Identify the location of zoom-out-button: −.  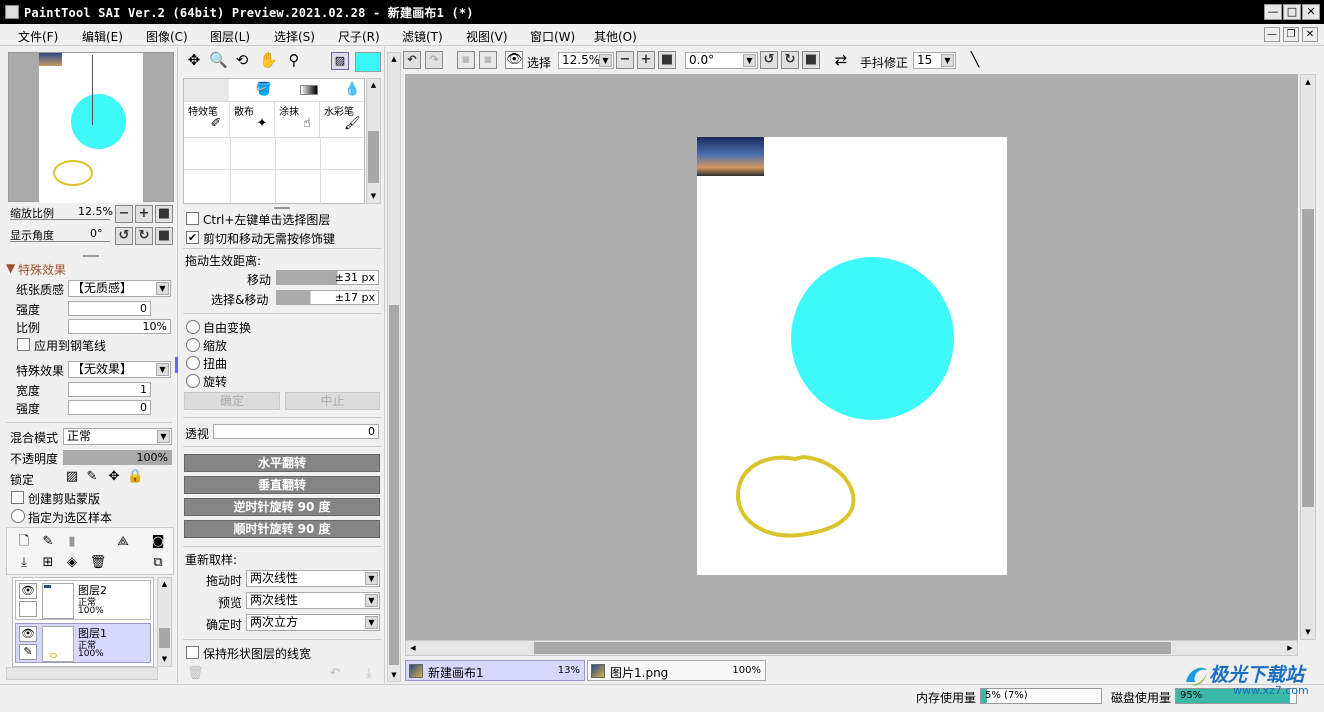
(124, 214).